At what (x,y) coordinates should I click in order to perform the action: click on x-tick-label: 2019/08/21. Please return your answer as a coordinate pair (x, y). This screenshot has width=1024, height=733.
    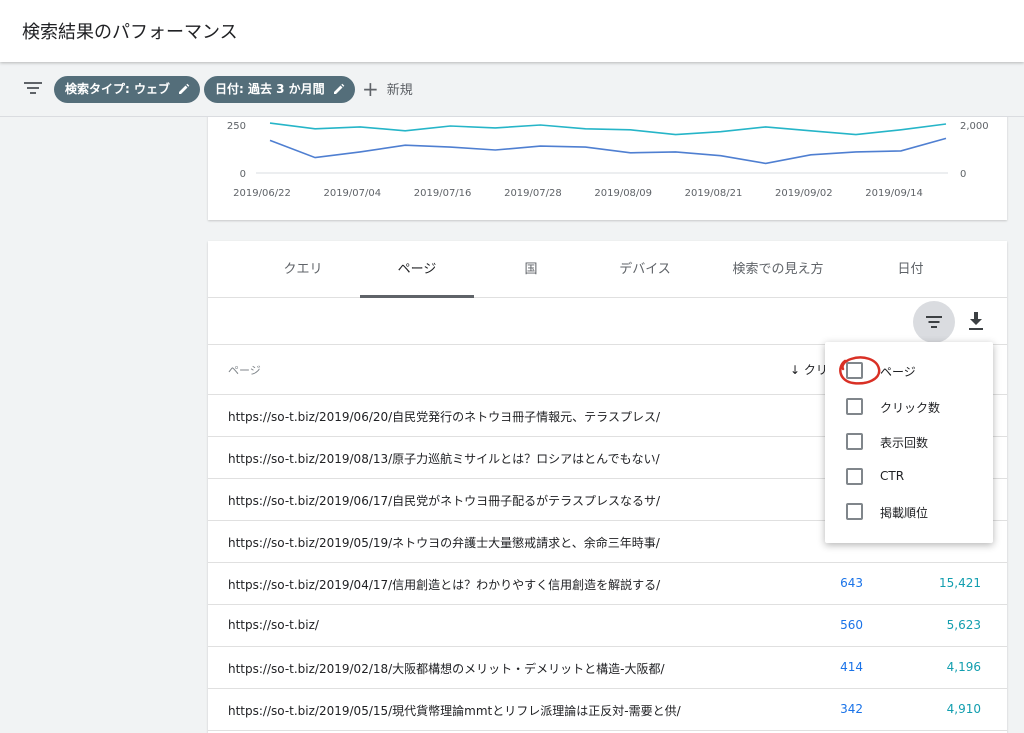
    Looking at the image, I should click on (714, 193).